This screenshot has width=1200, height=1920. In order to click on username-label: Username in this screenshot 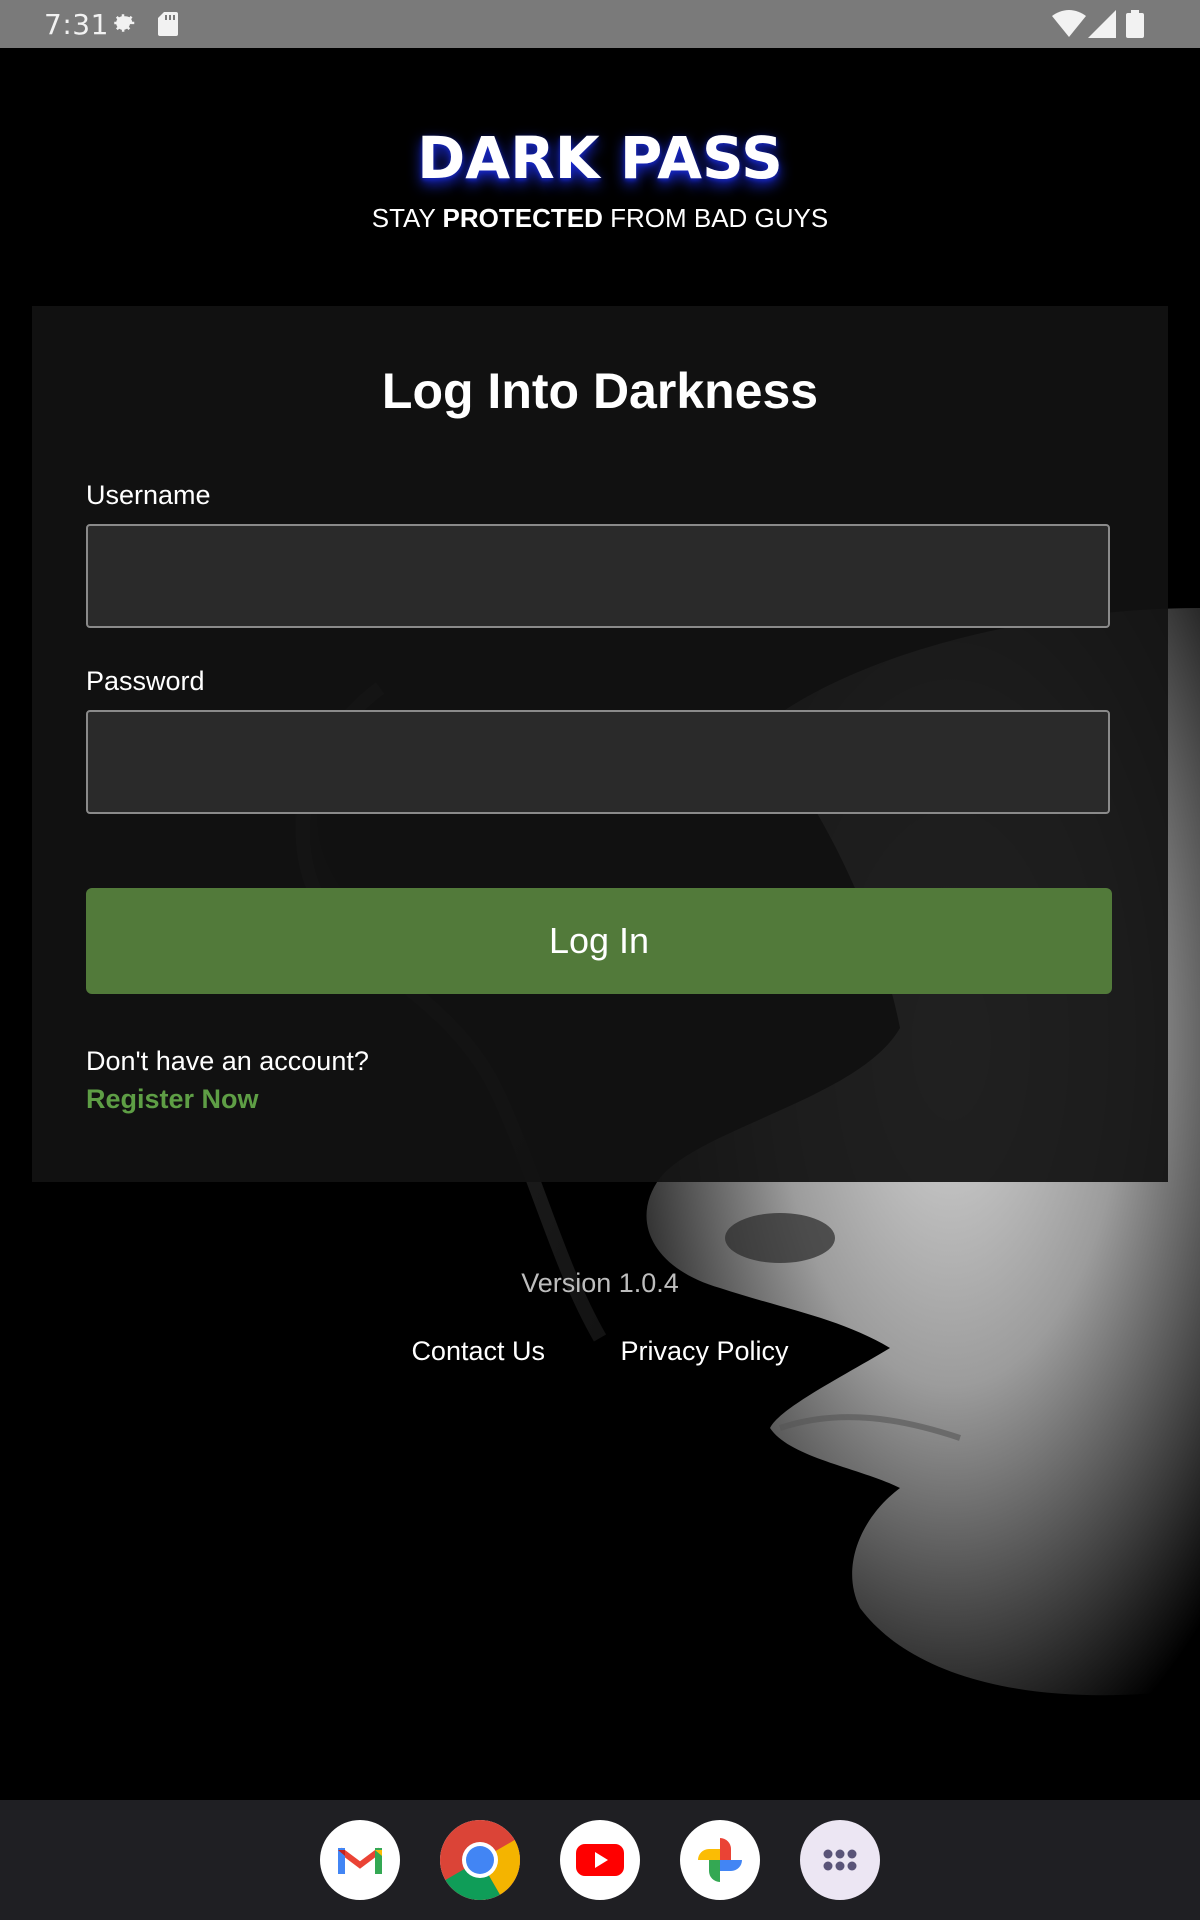, I will do `click(148, 495)`.